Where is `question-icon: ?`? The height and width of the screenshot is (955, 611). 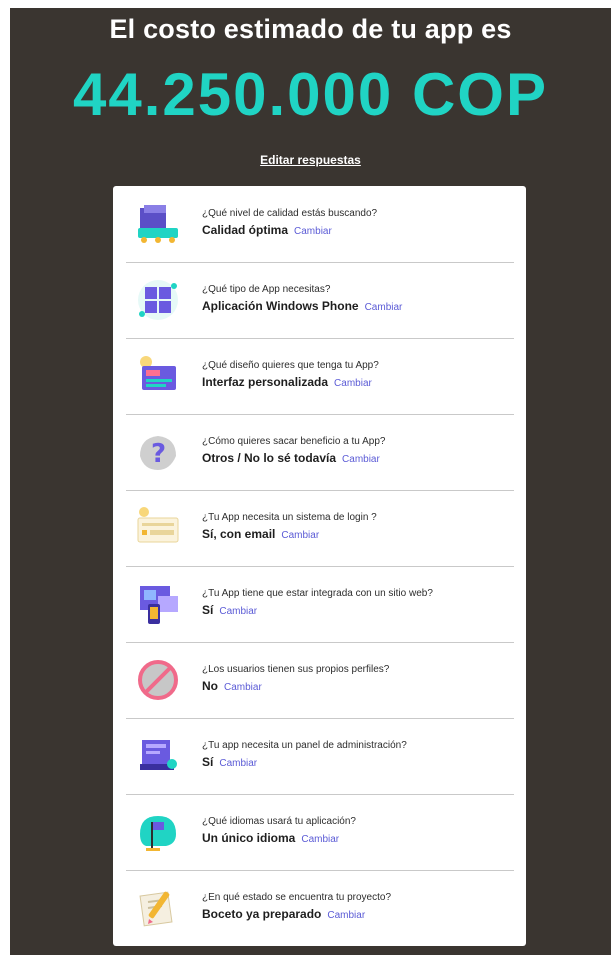
question-icon: ? is located at coordinates (158, 453).